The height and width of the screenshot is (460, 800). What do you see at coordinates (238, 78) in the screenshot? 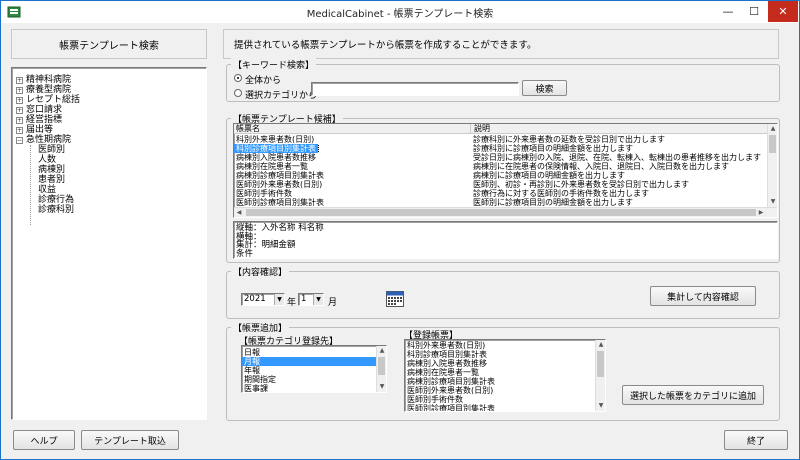
I see `radio-all` at bounding box center [238, 78].